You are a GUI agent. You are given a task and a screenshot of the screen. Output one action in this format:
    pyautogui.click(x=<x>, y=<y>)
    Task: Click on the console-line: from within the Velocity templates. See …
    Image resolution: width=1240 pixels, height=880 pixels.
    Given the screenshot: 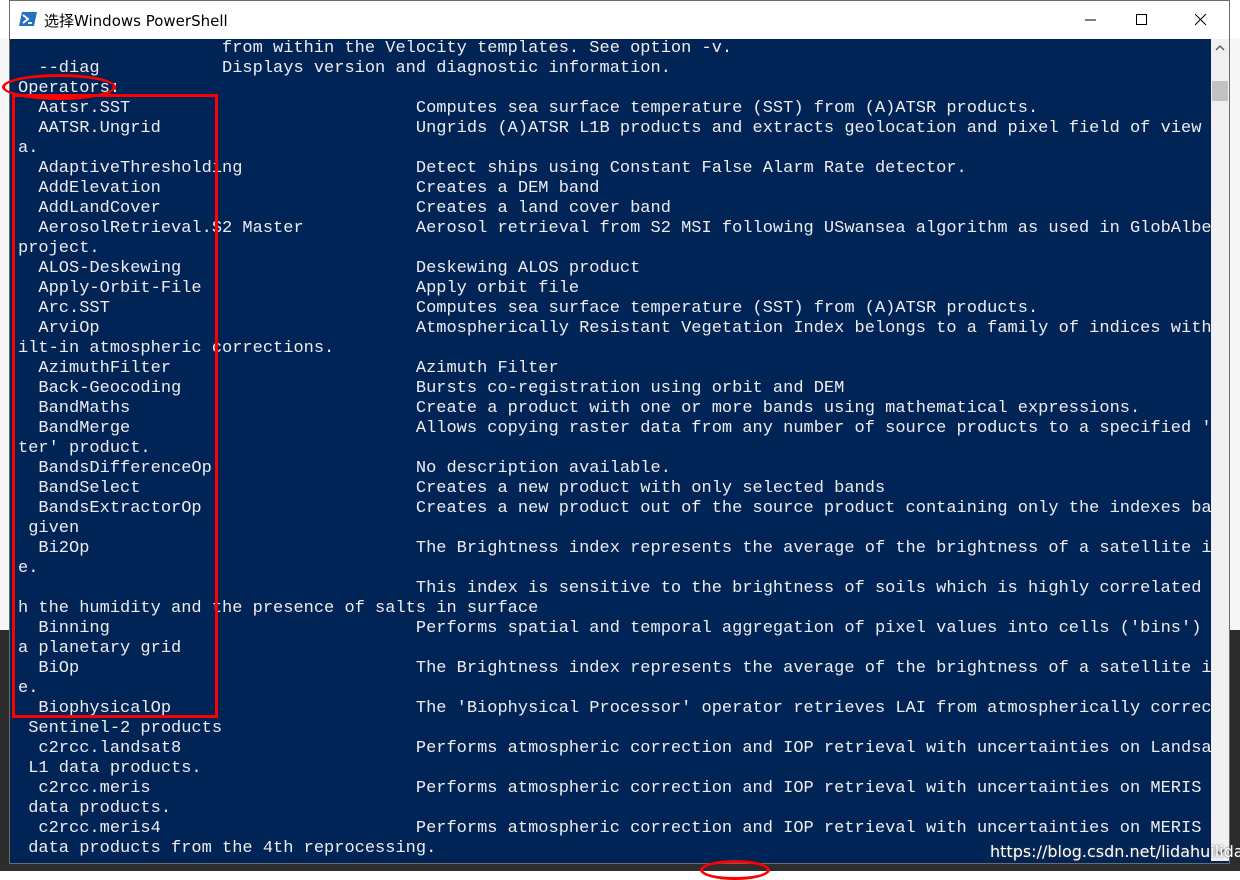 What is the action you would take?
    pyautogui.click(x=375, y=48)
    